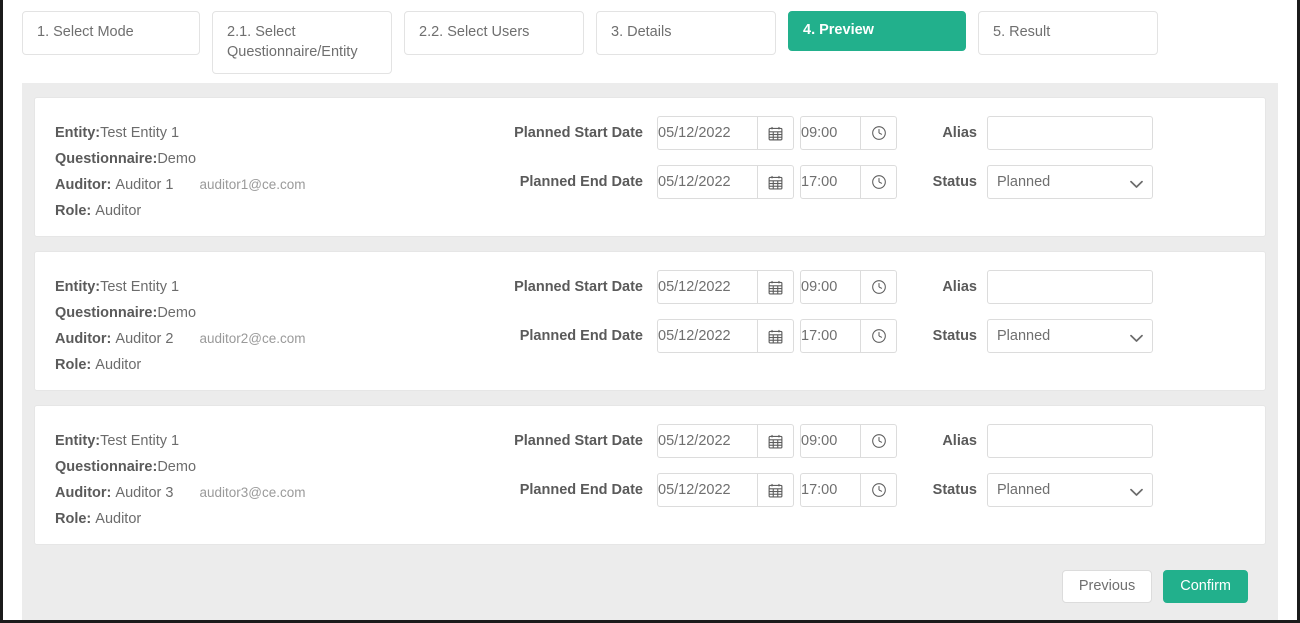 The image size is (1300, 623). I want to click on auditor-row: Auditor: Auditor 2 auditor2@ce.com, so click(280, 339).